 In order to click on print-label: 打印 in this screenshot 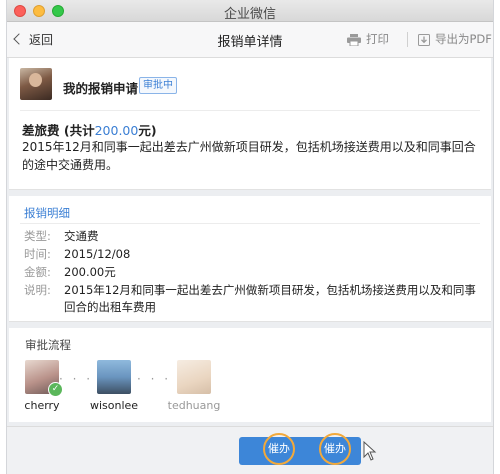, I will do `click(377, 39)`.